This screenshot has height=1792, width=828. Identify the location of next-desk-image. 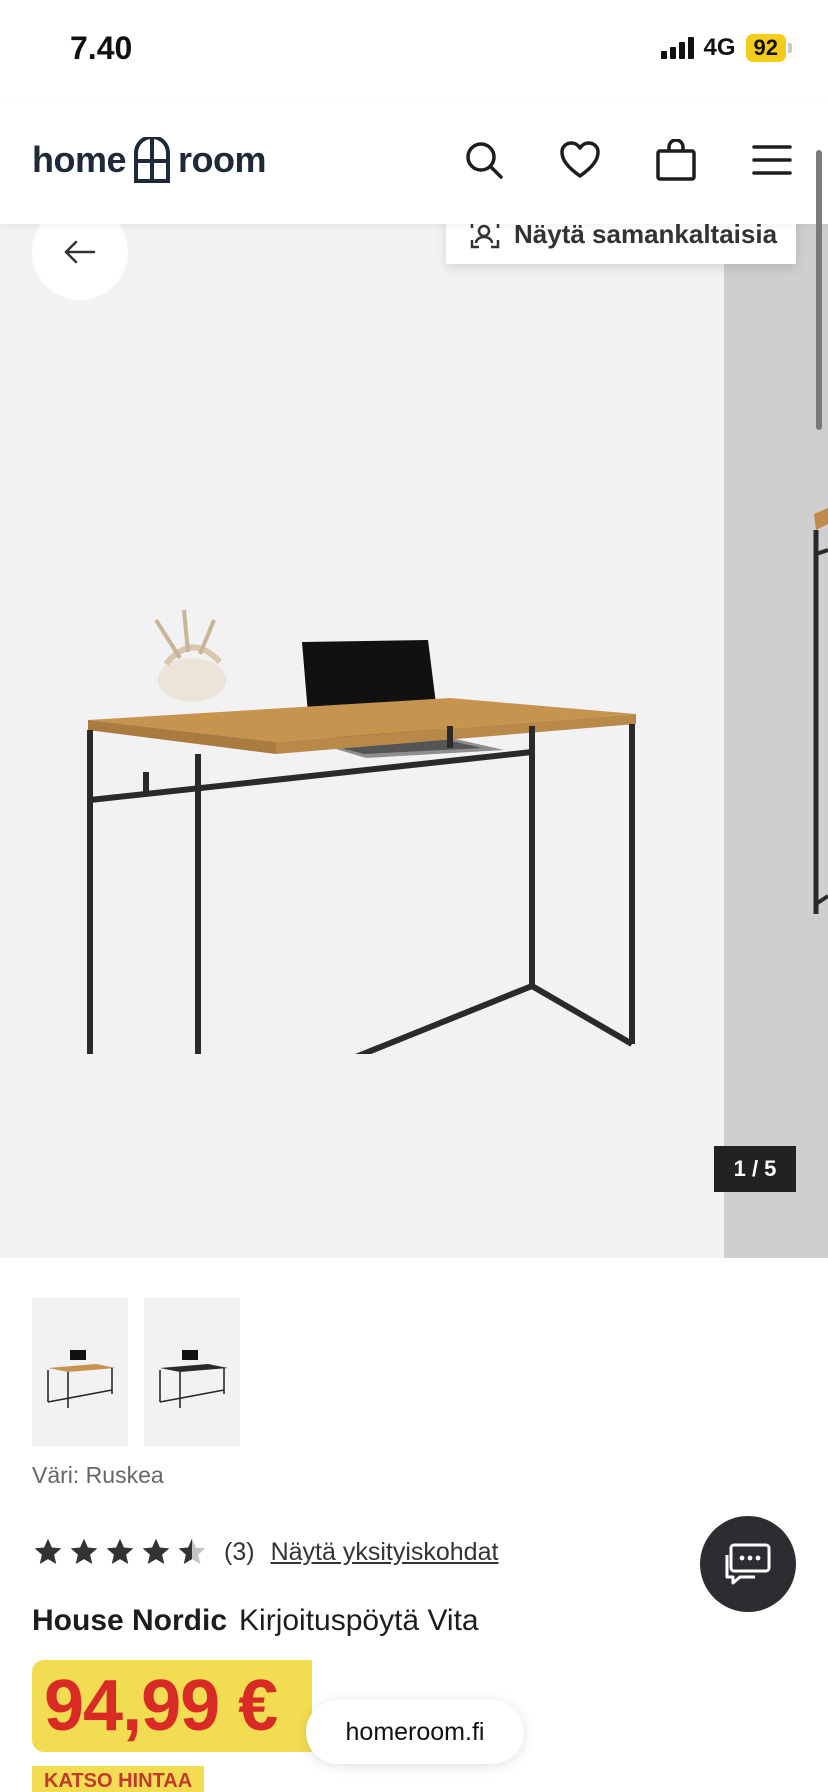
(820, 711).